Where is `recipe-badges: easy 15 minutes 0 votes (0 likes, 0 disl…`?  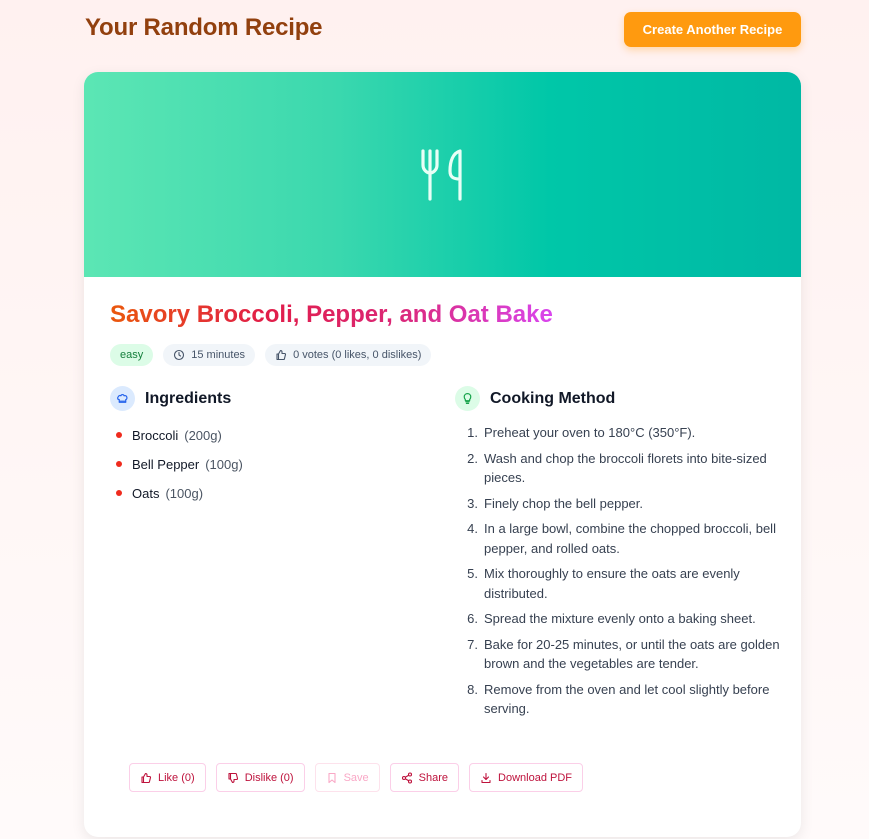 recipe-badges: easy 15 minutes 0 votes (0 likes, 0 disl… is located at coordinates (271, 355).